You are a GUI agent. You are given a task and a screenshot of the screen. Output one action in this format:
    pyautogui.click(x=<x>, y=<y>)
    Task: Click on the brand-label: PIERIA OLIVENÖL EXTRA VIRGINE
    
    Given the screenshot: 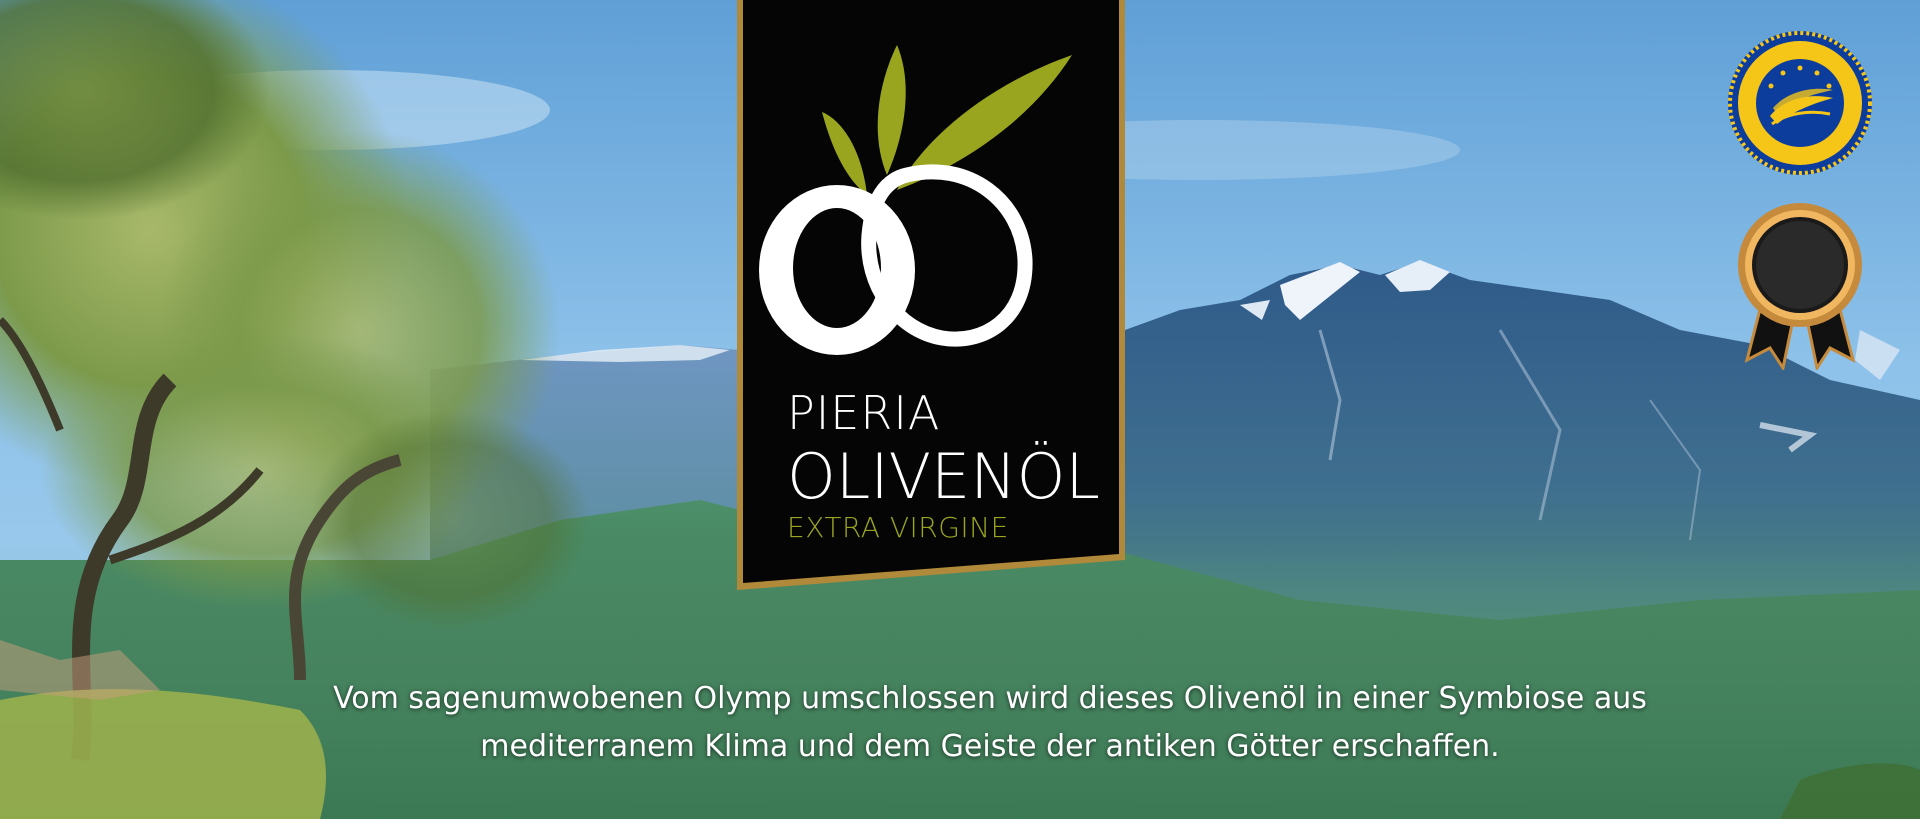 What is the action you would take?
    pyautogui.click(x=931, y=295)
    